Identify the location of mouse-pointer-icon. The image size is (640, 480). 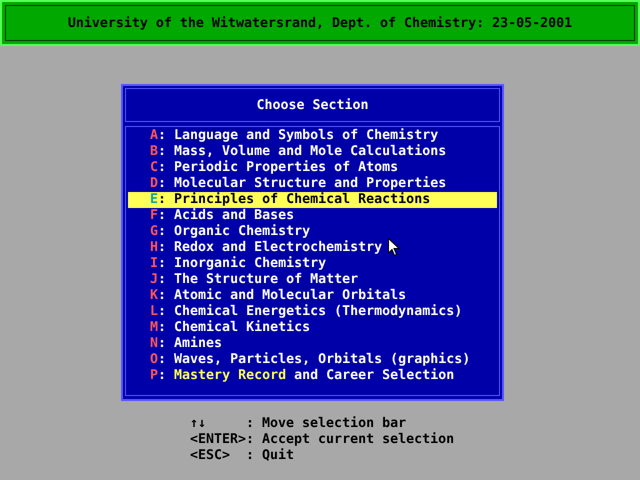
(394, 247).